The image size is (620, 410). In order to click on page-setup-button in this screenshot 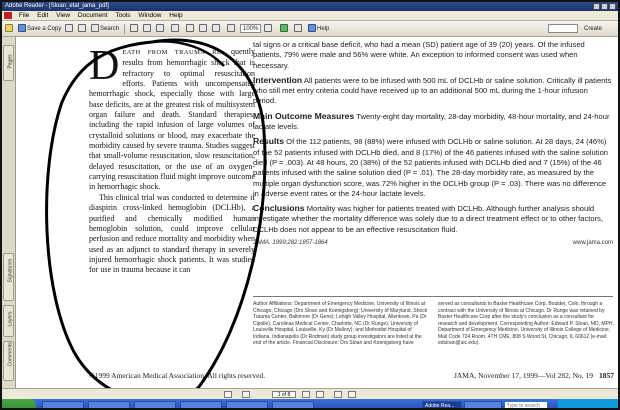, I will do `click(298, 29)`.